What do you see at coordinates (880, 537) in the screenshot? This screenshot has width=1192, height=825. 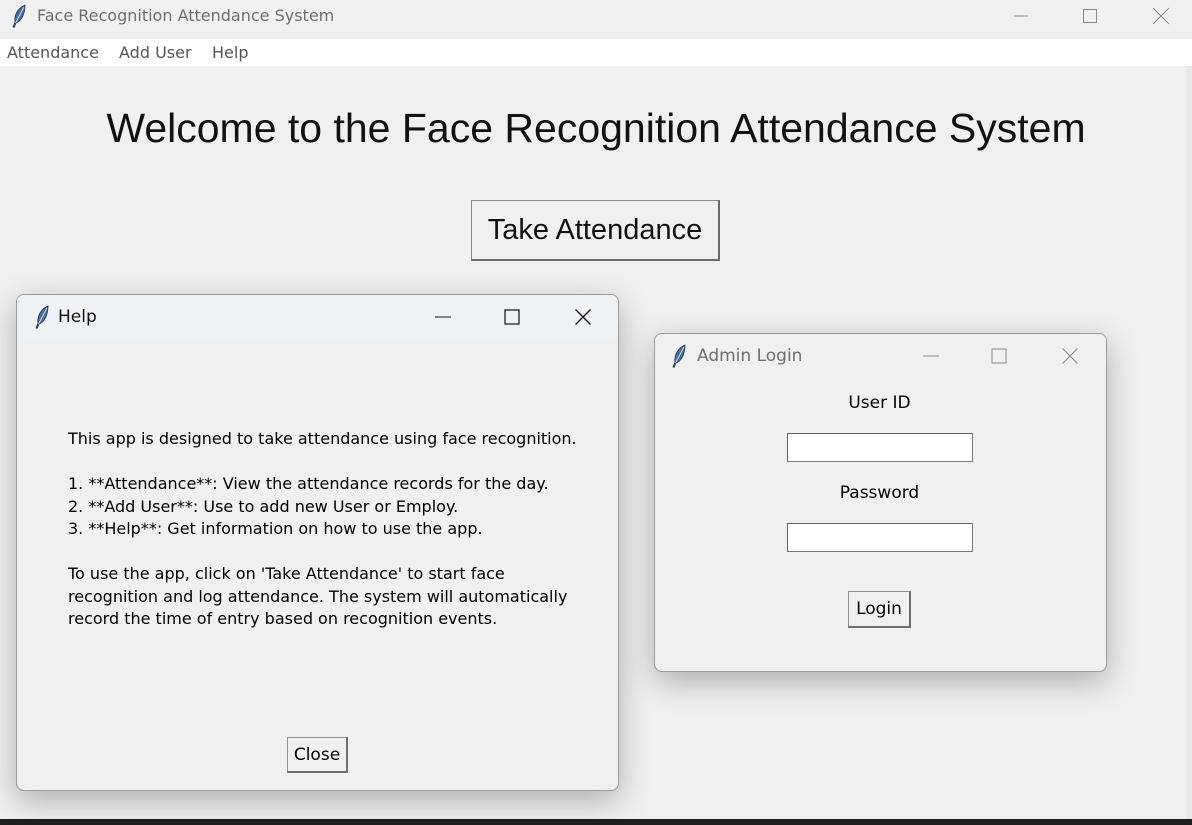 I see `password-input` at bounding box center [880, 537].